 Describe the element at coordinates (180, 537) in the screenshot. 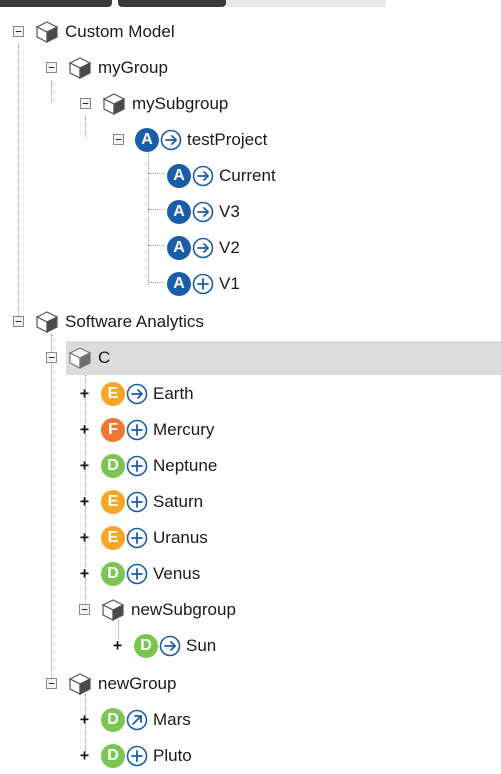

I see `tree-node-label: Uranus` at that location.